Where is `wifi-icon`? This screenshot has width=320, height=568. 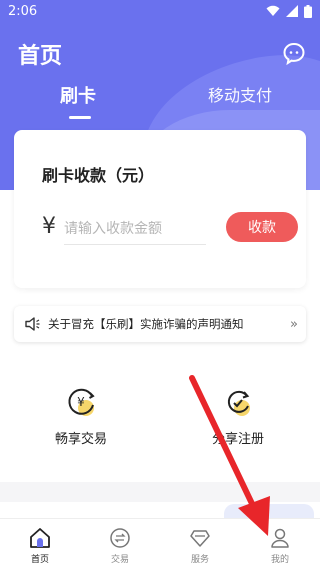
wifi-icon is located at coordinates (273, 10).